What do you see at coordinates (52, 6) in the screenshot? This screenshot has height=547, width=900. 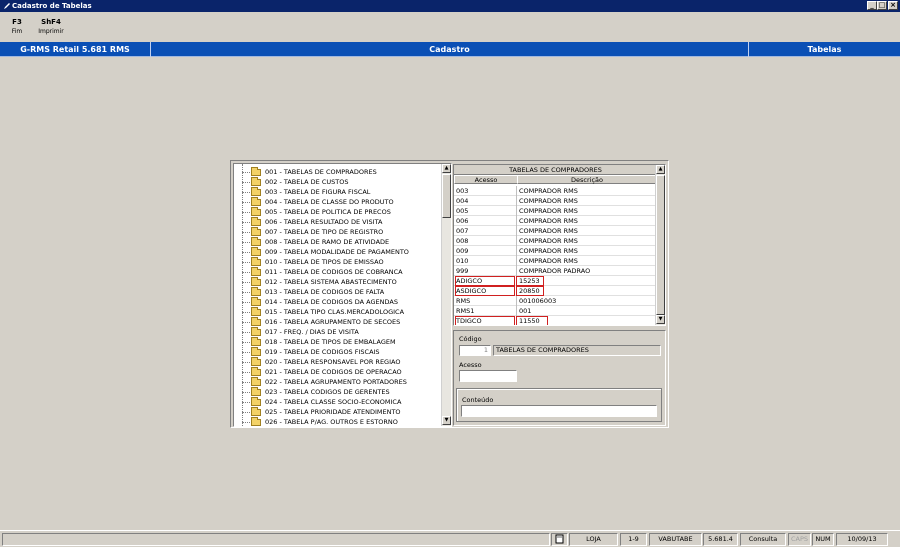 I see `window-title: Cadastro de Tabelas` at bounding box center [52, 6].